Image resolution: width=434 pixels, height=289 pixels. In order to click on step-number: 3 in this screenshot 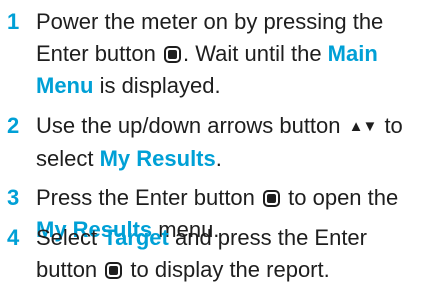, I will do `click(13, 197)`.